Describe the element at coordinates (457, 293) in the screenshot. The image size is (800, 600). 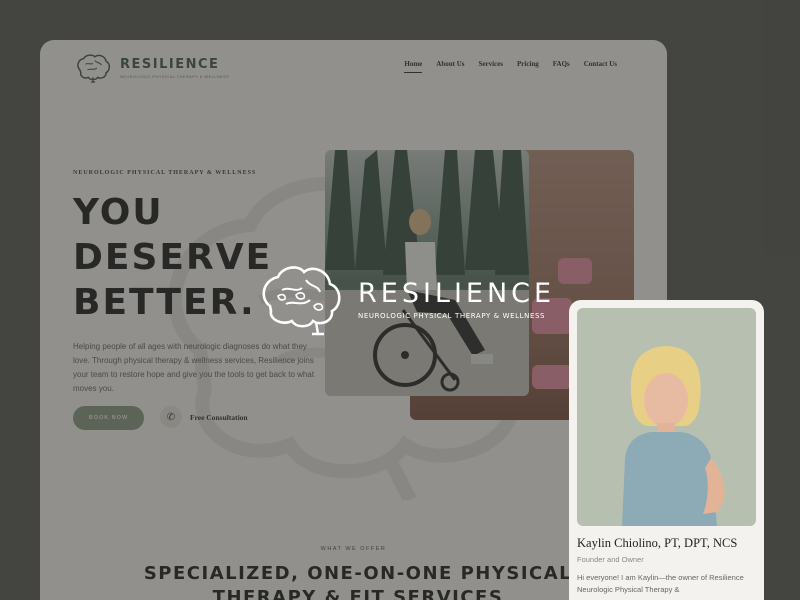
I see `overlay-brand-name: RESILIENCE` at that location.